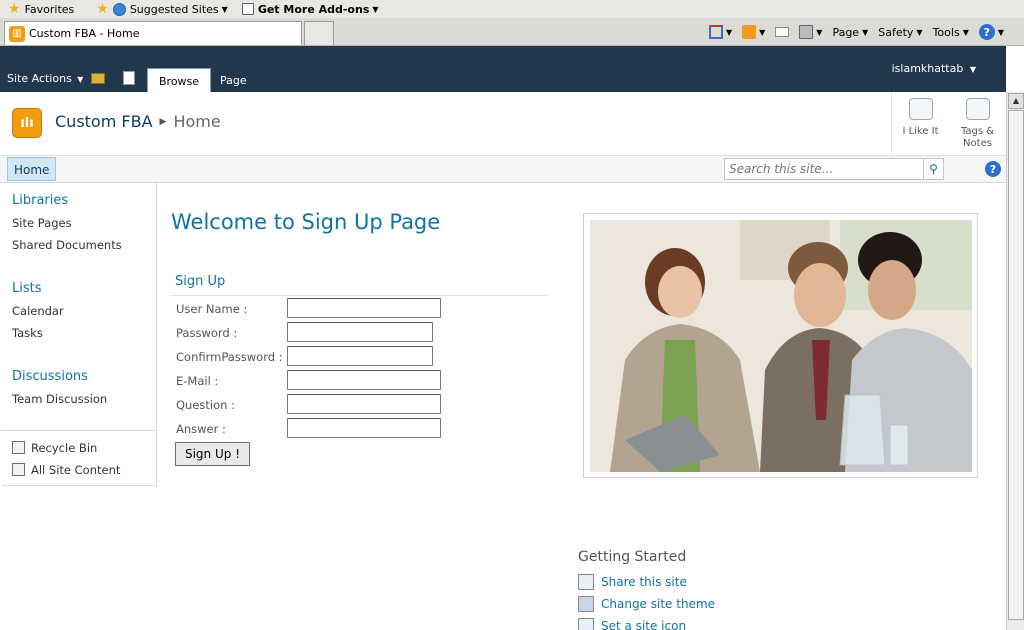 The height and width of the screenshot is (630, 1024). Describe the element at coordinates (229, 357) in the screenshot. I see `confirm-password-label: ConfirmPassword :` at that location.